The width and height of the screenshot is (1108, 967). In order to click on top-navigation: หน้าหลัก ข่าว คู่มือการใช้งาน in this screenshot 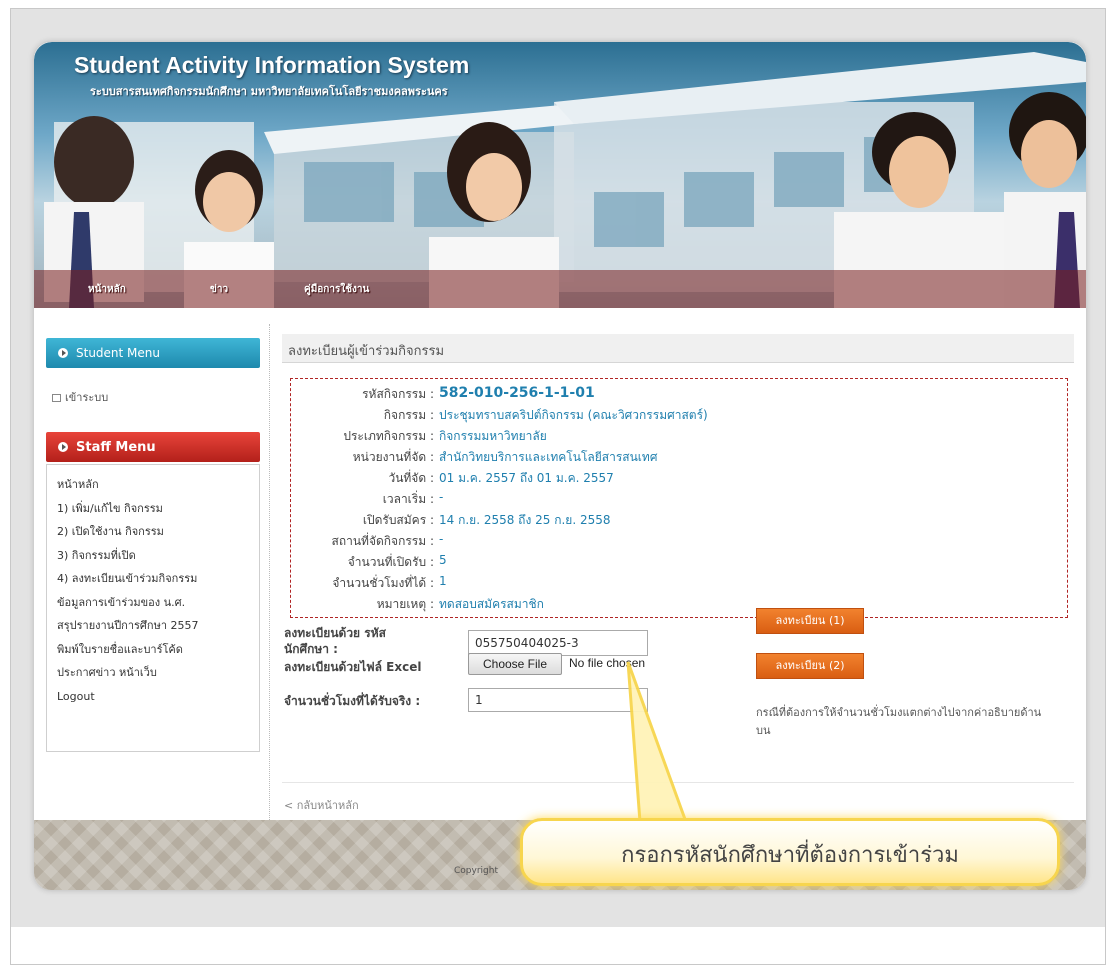, I will do `click(560, 289)`.